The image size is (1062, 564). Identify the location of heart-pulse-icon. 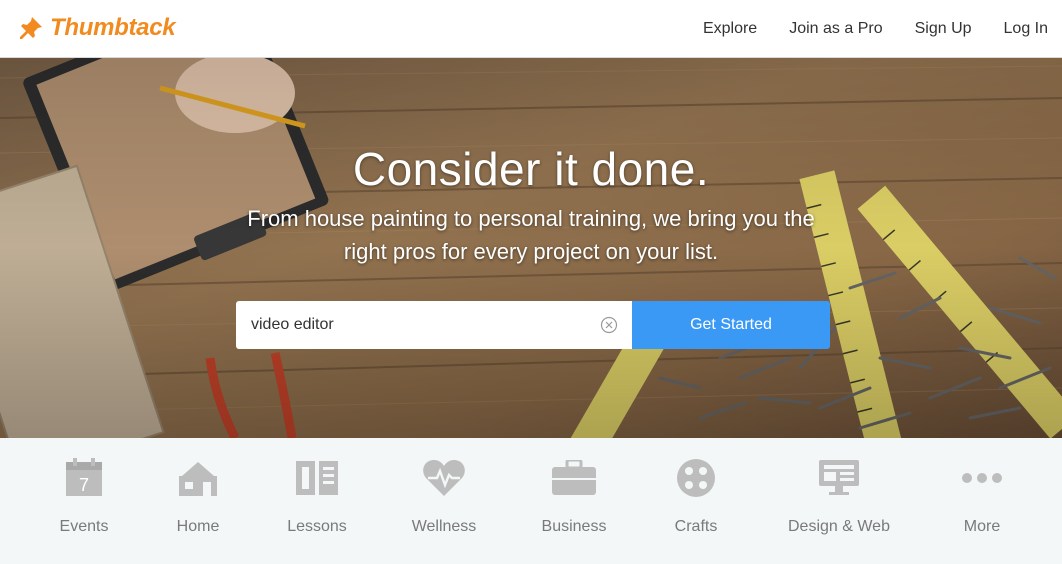
(444, 478).